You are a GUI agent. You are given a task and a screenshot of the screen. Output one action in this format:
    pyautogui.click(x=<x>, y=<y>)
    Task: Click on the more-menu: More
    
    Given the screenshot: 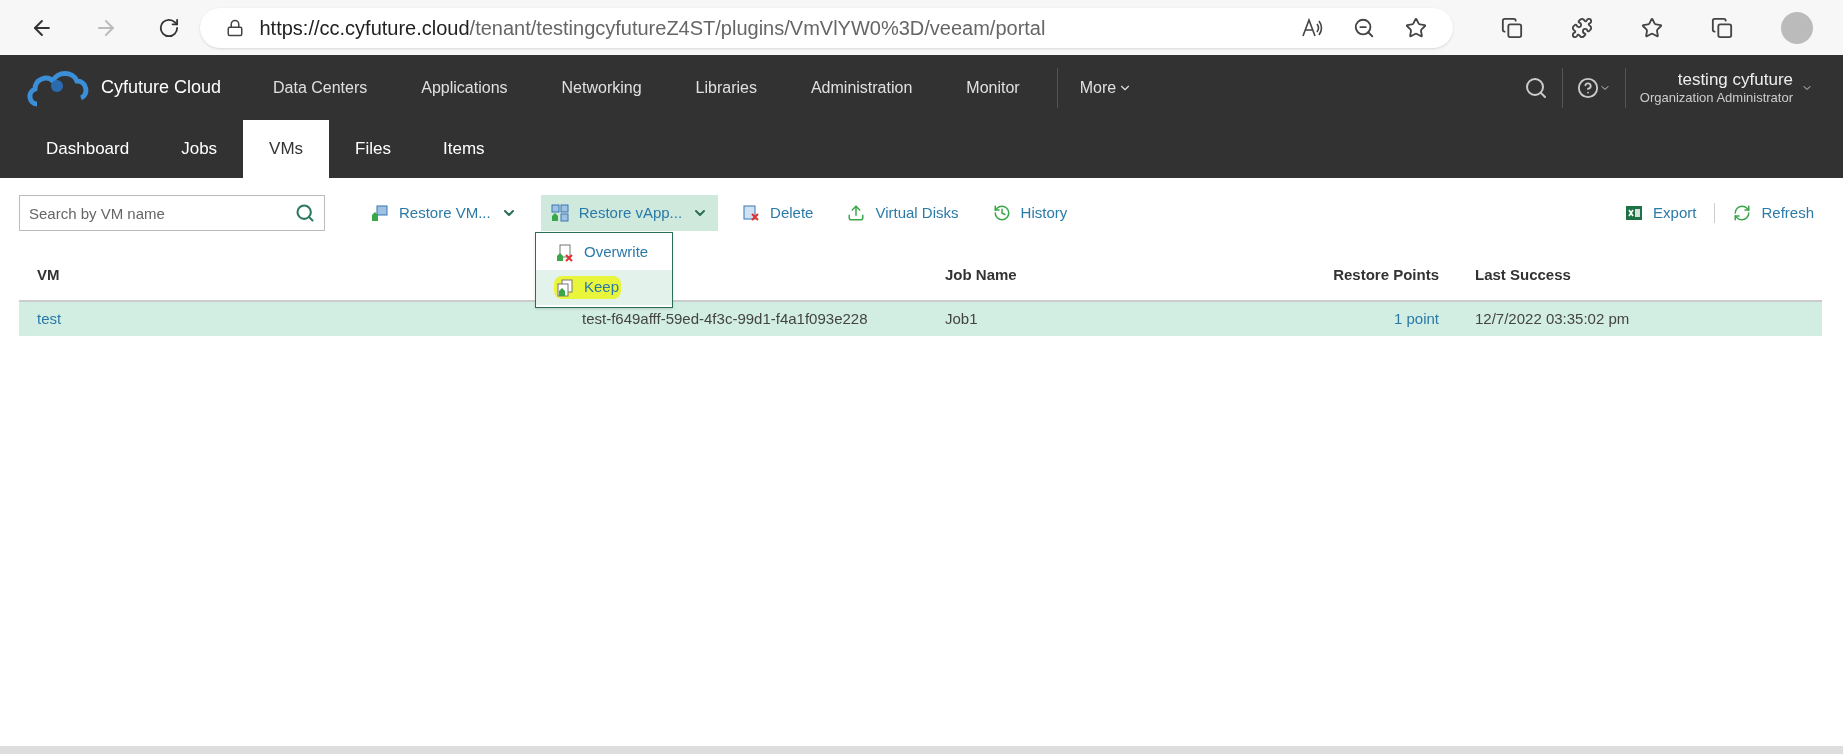 What is the action you would take?
    pyautogui.click(x=1106, y=87)
    